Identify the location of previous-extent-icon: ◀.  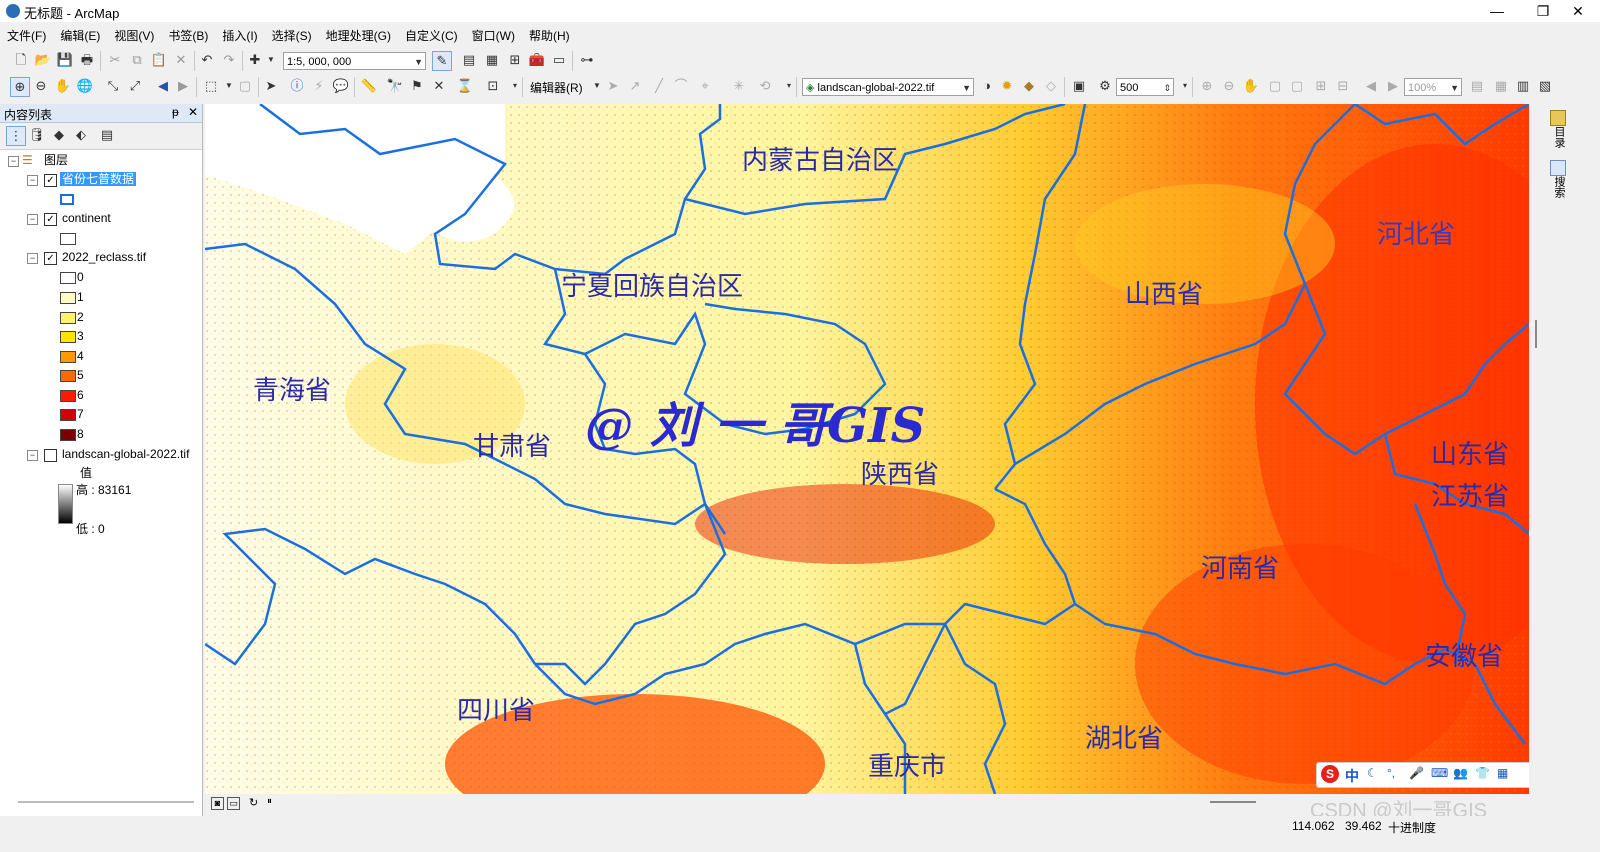
(1371, 86).